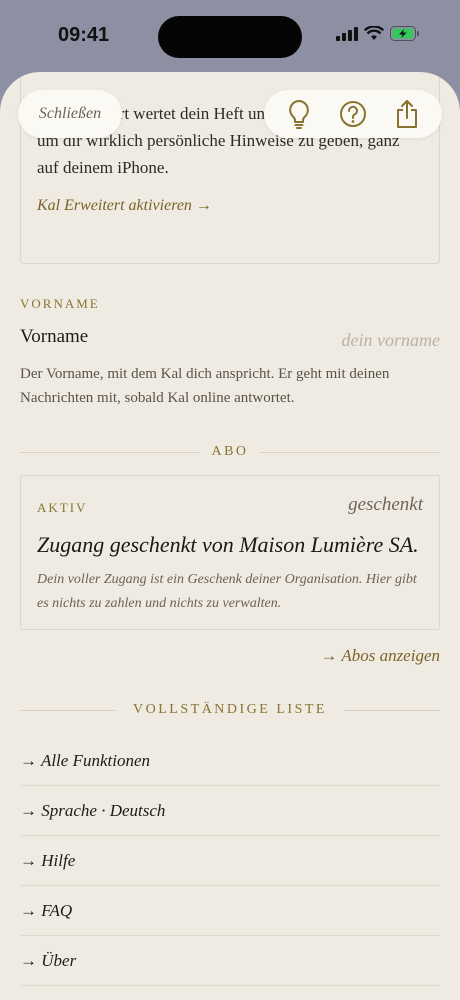  Describe the element at coordinates (62, 507) in the screenshot. I see `subscription-status: AKTIV` at that location.